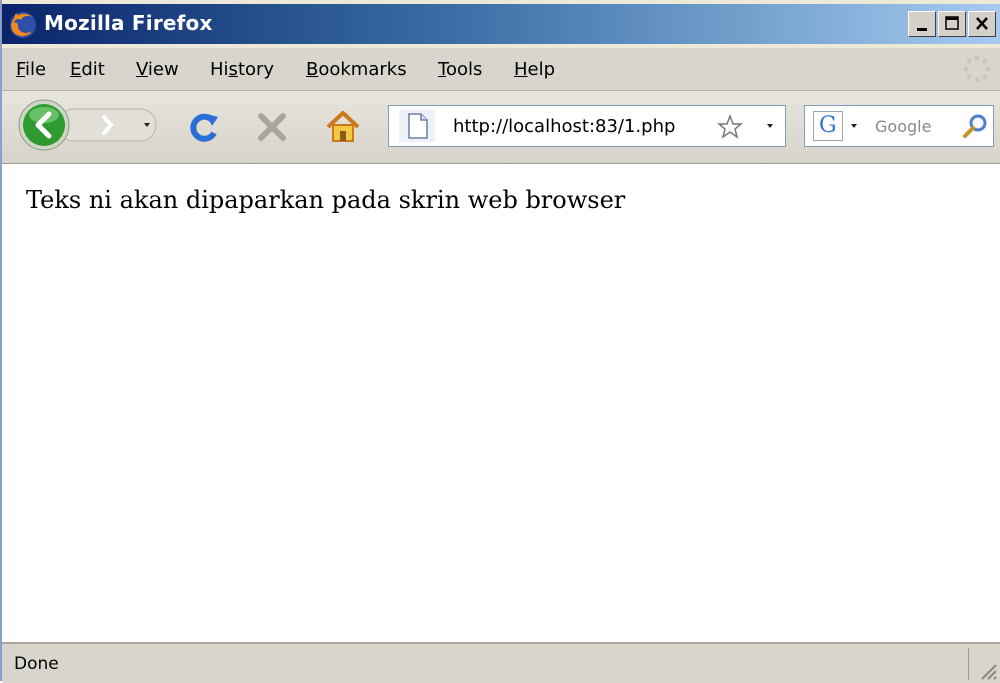 This screenshot has width=1000, height=683. Describe the element at coordinates (922, 24) in the screenshot. I see `minimize-button` at that location.